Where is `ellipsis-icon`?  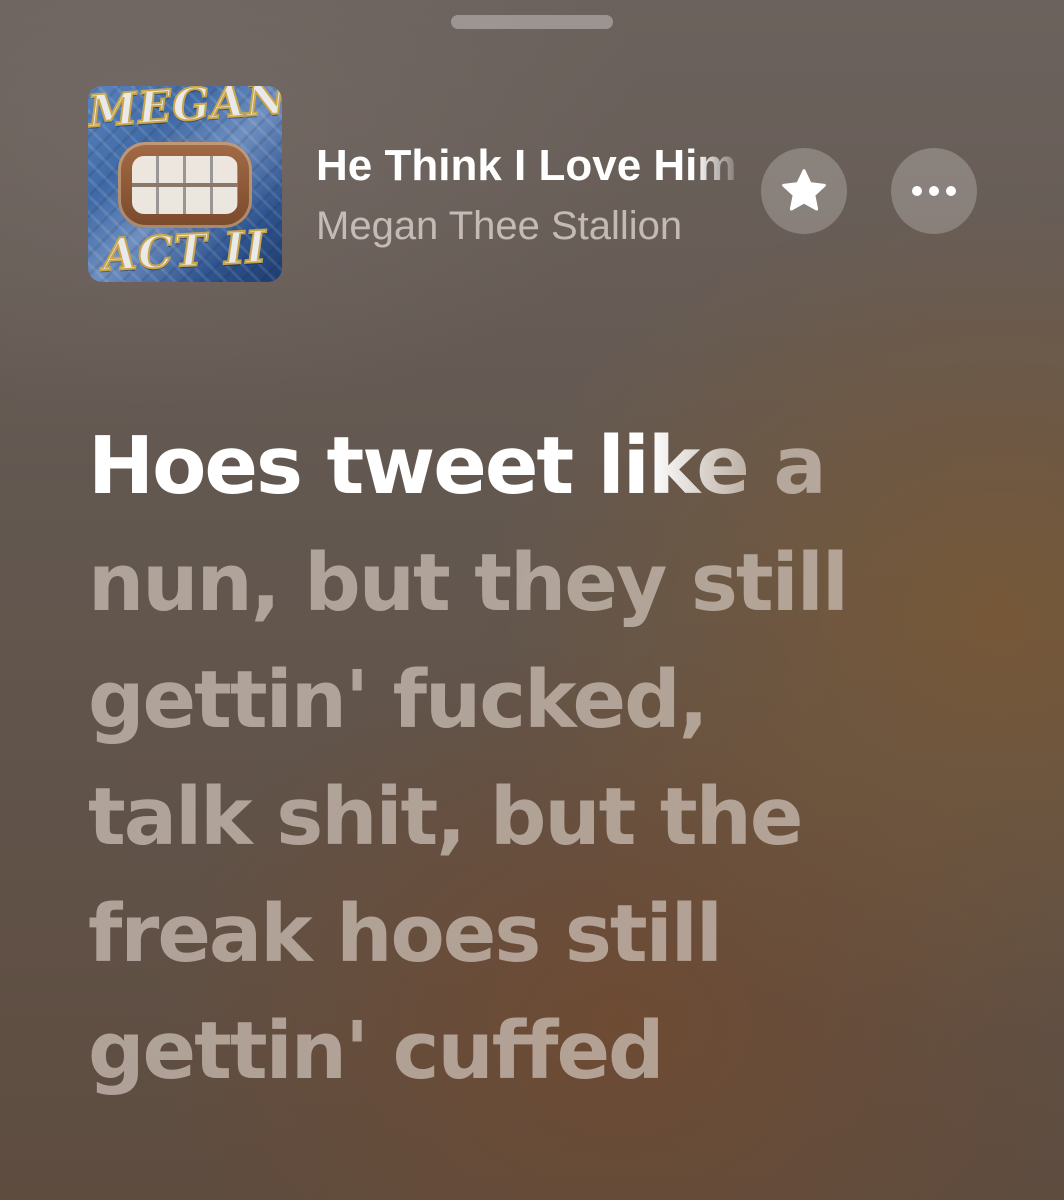 ellipsis-icon is located at coordinates (934, 191).